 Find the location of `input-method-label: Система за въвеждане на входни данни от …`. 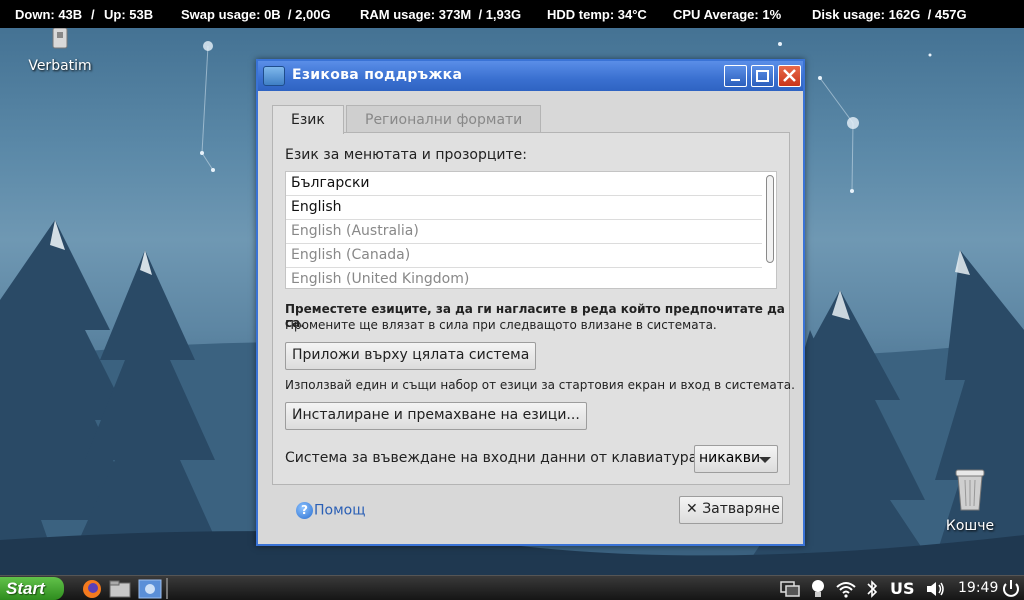

input-method-label: Система за въвеждане на входни данни от … is located at coordinates (502, 458).